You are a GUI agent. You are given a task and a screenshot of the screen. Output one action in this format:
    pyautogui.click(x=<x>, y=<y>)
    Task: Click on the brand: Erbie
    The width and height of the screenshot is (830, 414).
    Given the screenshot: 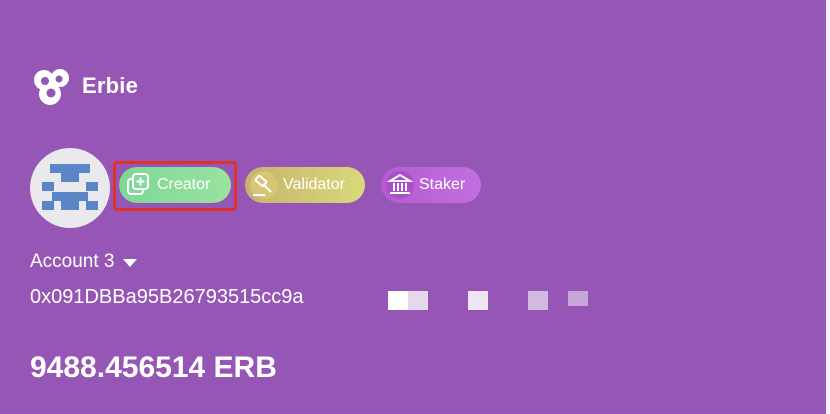 What is the action you would take?
    pyautogui.click(x=84, y=86)
    